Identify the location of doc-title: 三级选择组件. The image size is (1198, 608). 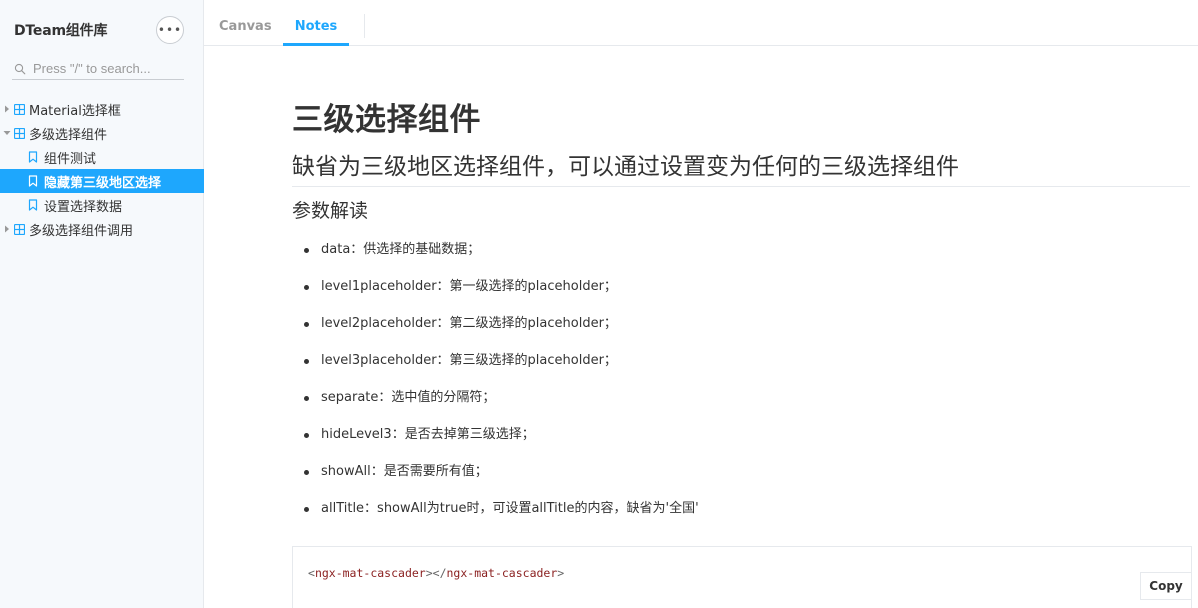
(386, 120).